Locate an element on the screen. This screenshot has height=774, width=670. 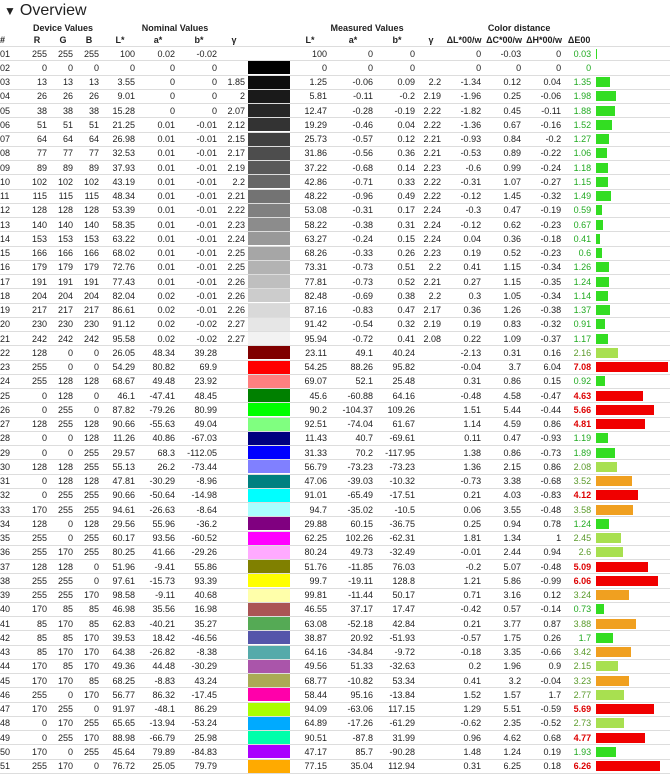
cell-nom-l: 72.76 is located at coordinates (120, 267).